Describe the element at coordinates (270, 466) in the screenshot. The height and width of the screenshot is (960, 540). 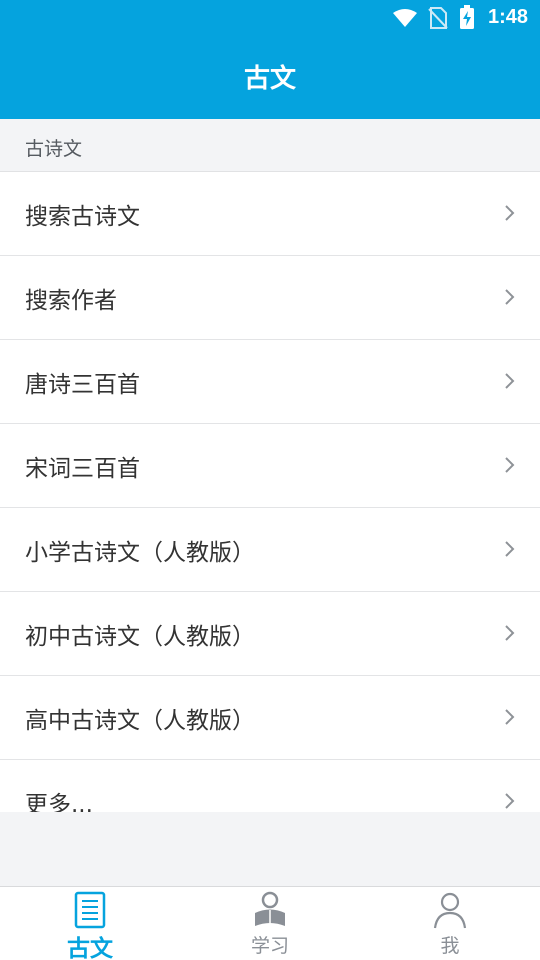
I see `list-item-song-ci: 宋词三百首` at that location.